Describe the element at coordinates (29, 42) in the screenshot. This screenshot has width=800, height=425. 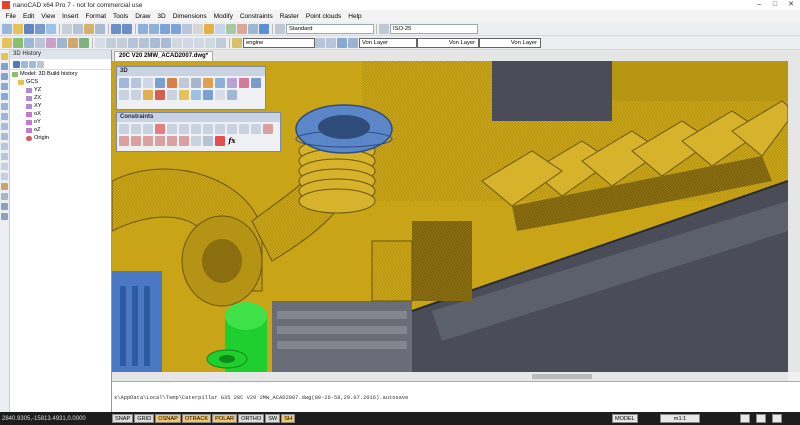
I see `layer-freeze-icon` at that location.